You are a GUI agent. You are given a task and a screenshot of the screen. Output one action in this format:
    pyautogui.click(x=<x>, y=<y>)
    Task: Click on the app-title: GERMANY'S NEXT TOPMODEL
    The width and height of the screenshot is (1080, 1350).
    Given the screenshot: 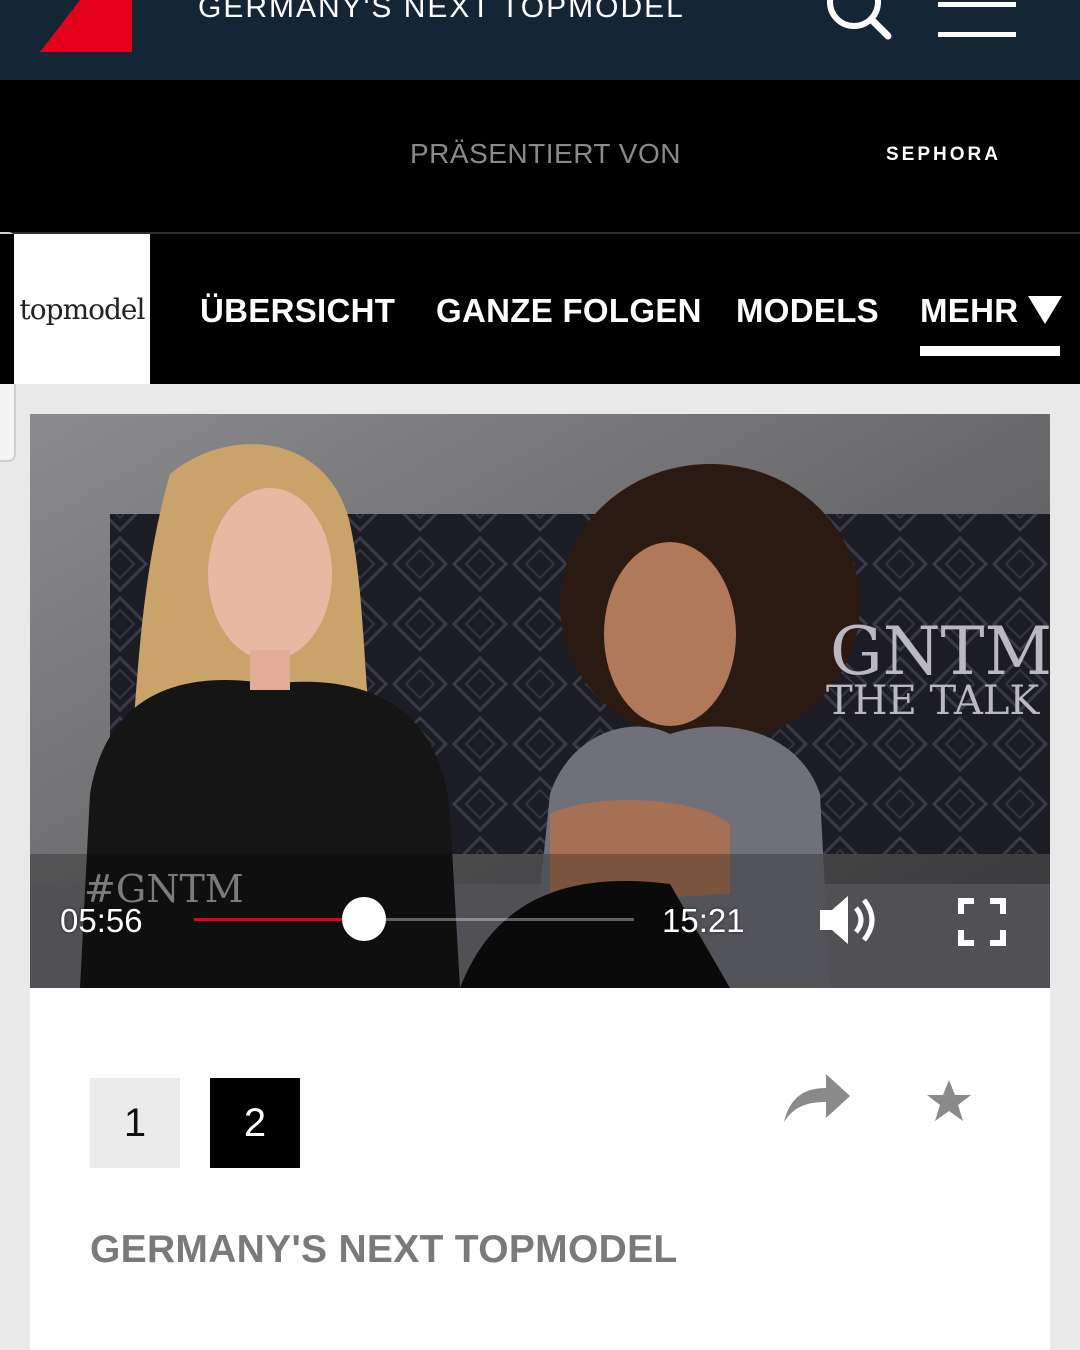 What is the action you would take?
    pyautogui.click(x=441, y=12)
    